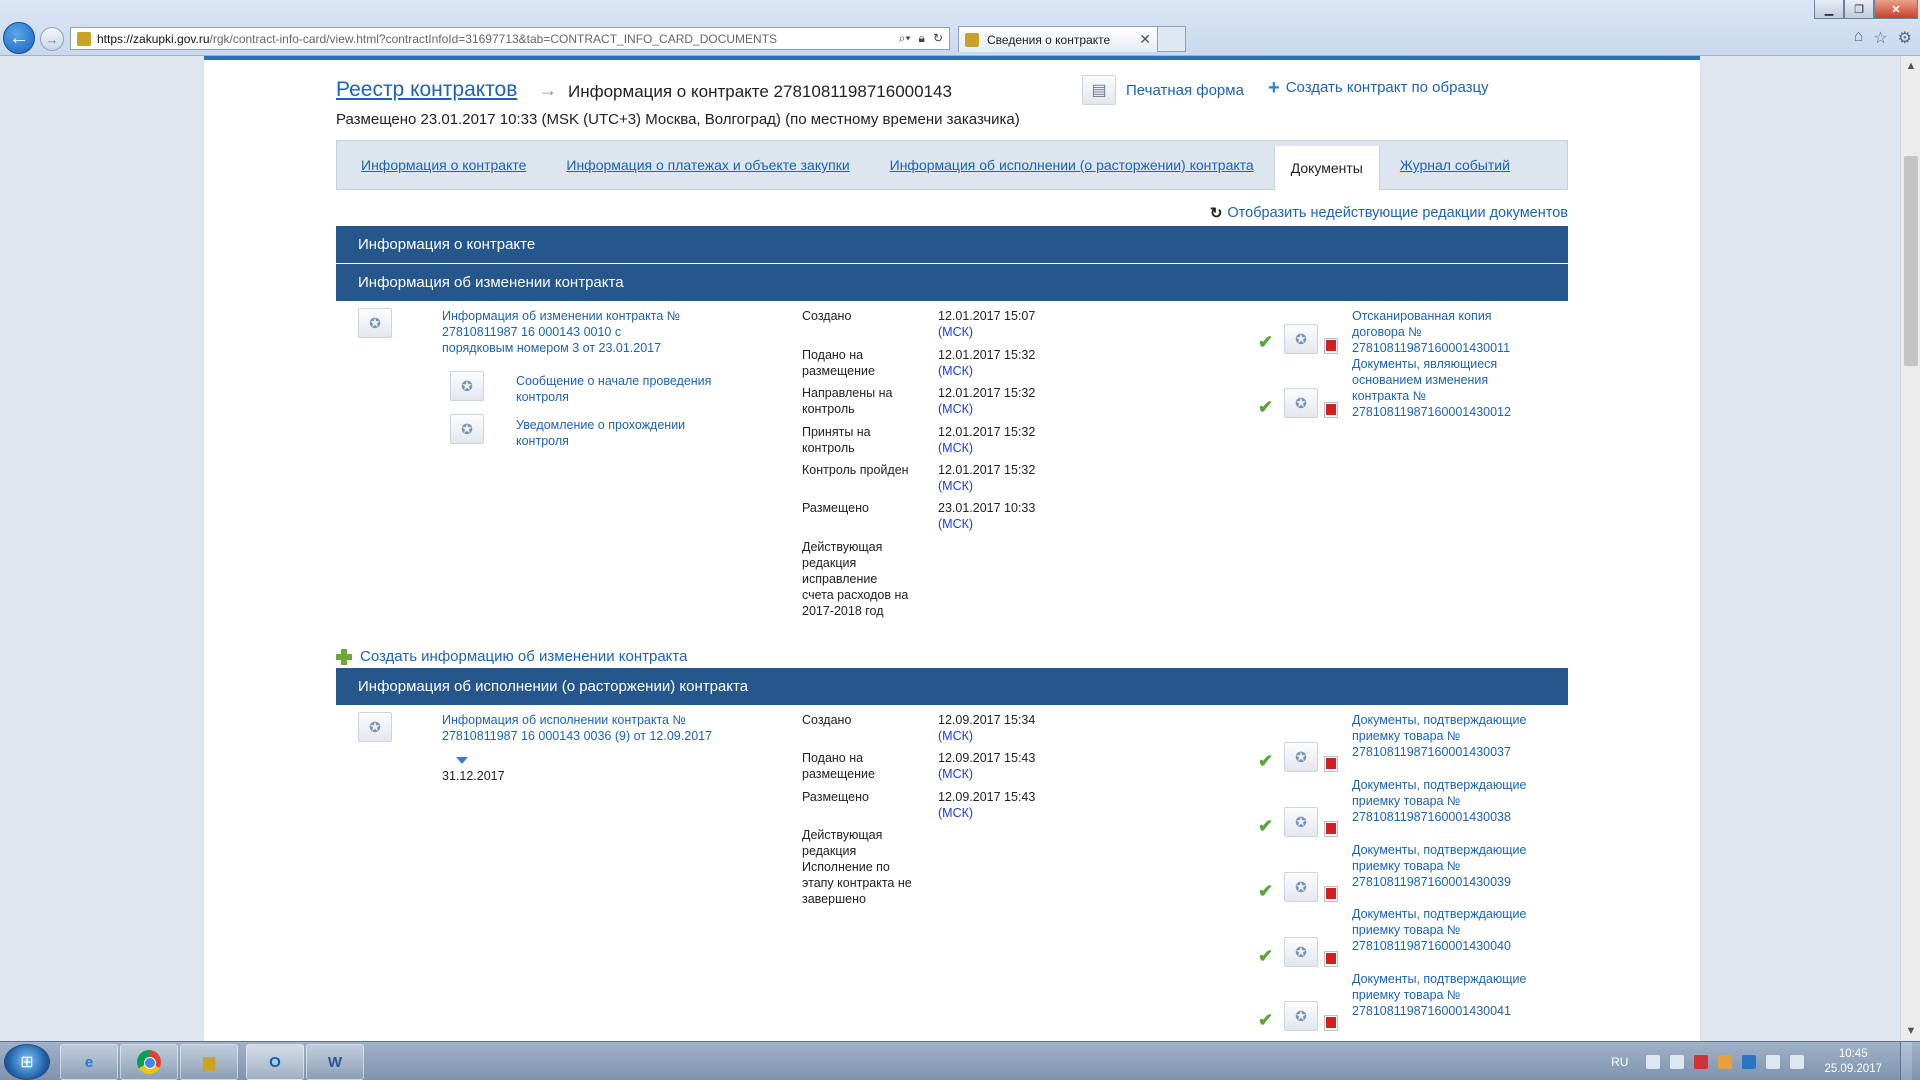 This screenshot has height=1080, width=1920. I want to click on status-label: Направлены на контроль, so click(847, 401).